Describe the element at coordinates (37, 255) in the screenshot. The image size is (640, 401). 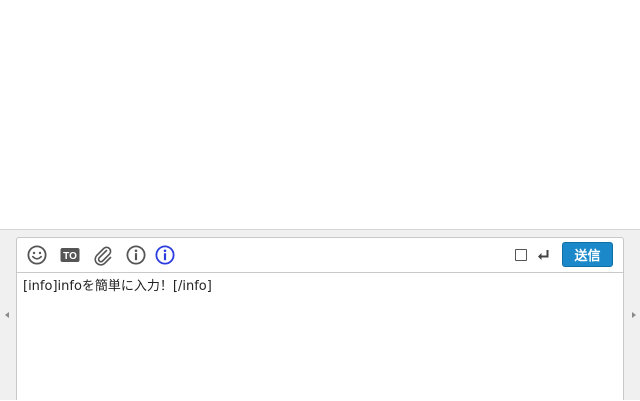
I see `emoji-icon` at that location.